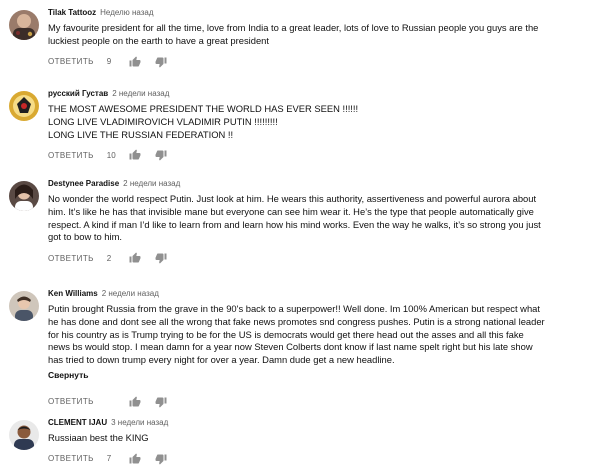 The height and width of the screenshot is (470, 604). I want to click on comment-actions: ОТВЕТИТЬ 9, so click(322, 62).